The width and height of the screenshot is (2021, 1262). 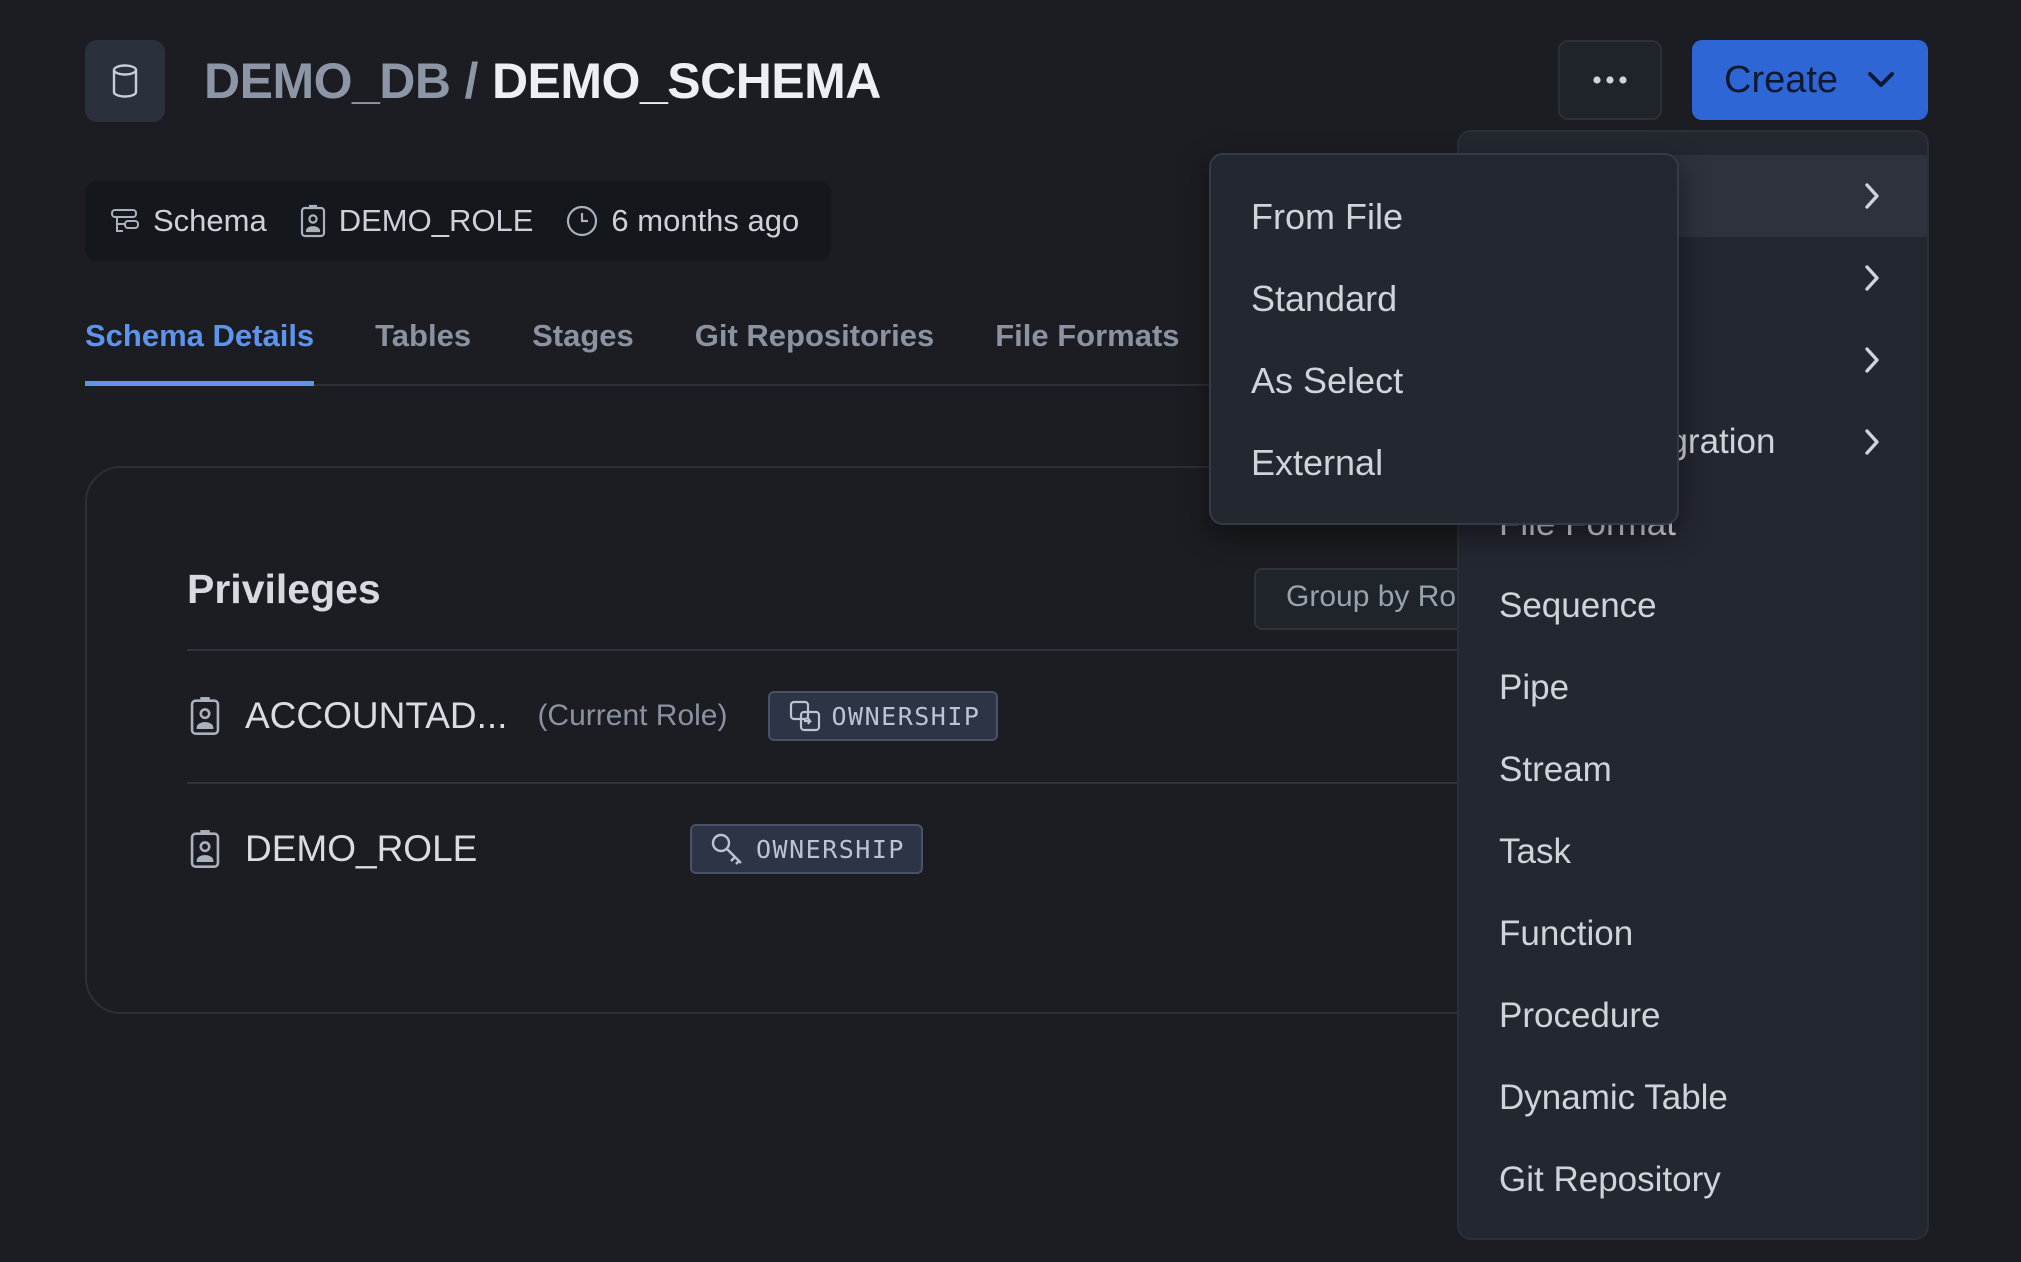 I want to click on more-actions-button, so click(x=1610, y=80).